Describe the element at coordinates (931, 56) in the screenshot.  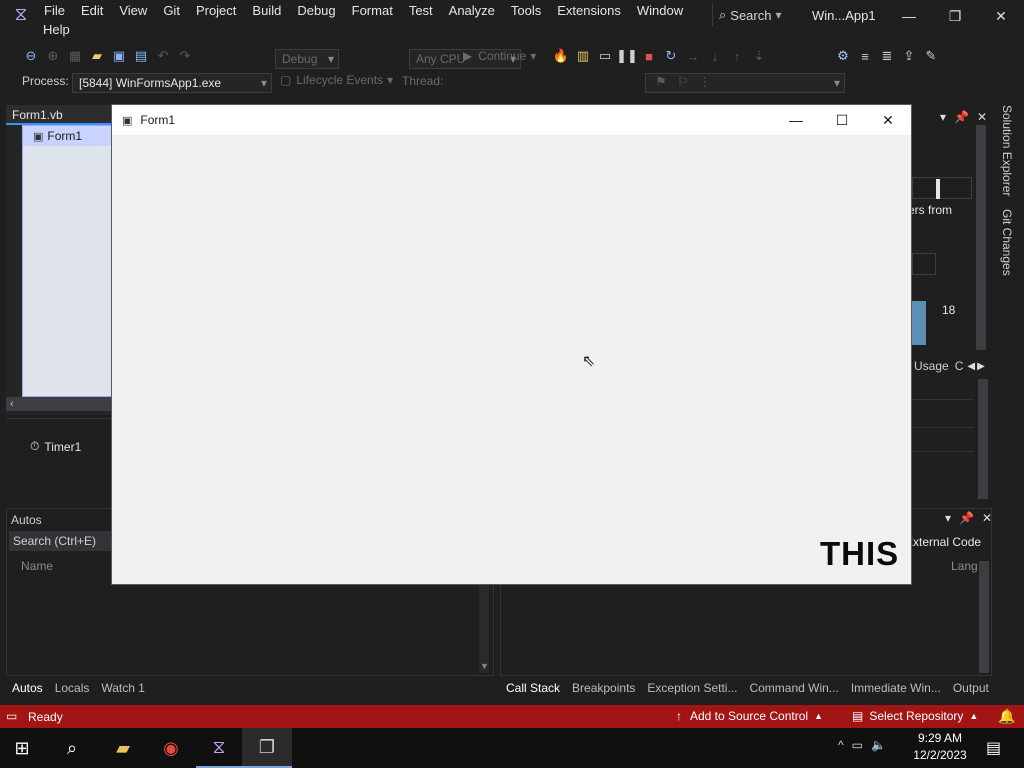
I see `feedback-icon: ✎` at that location.